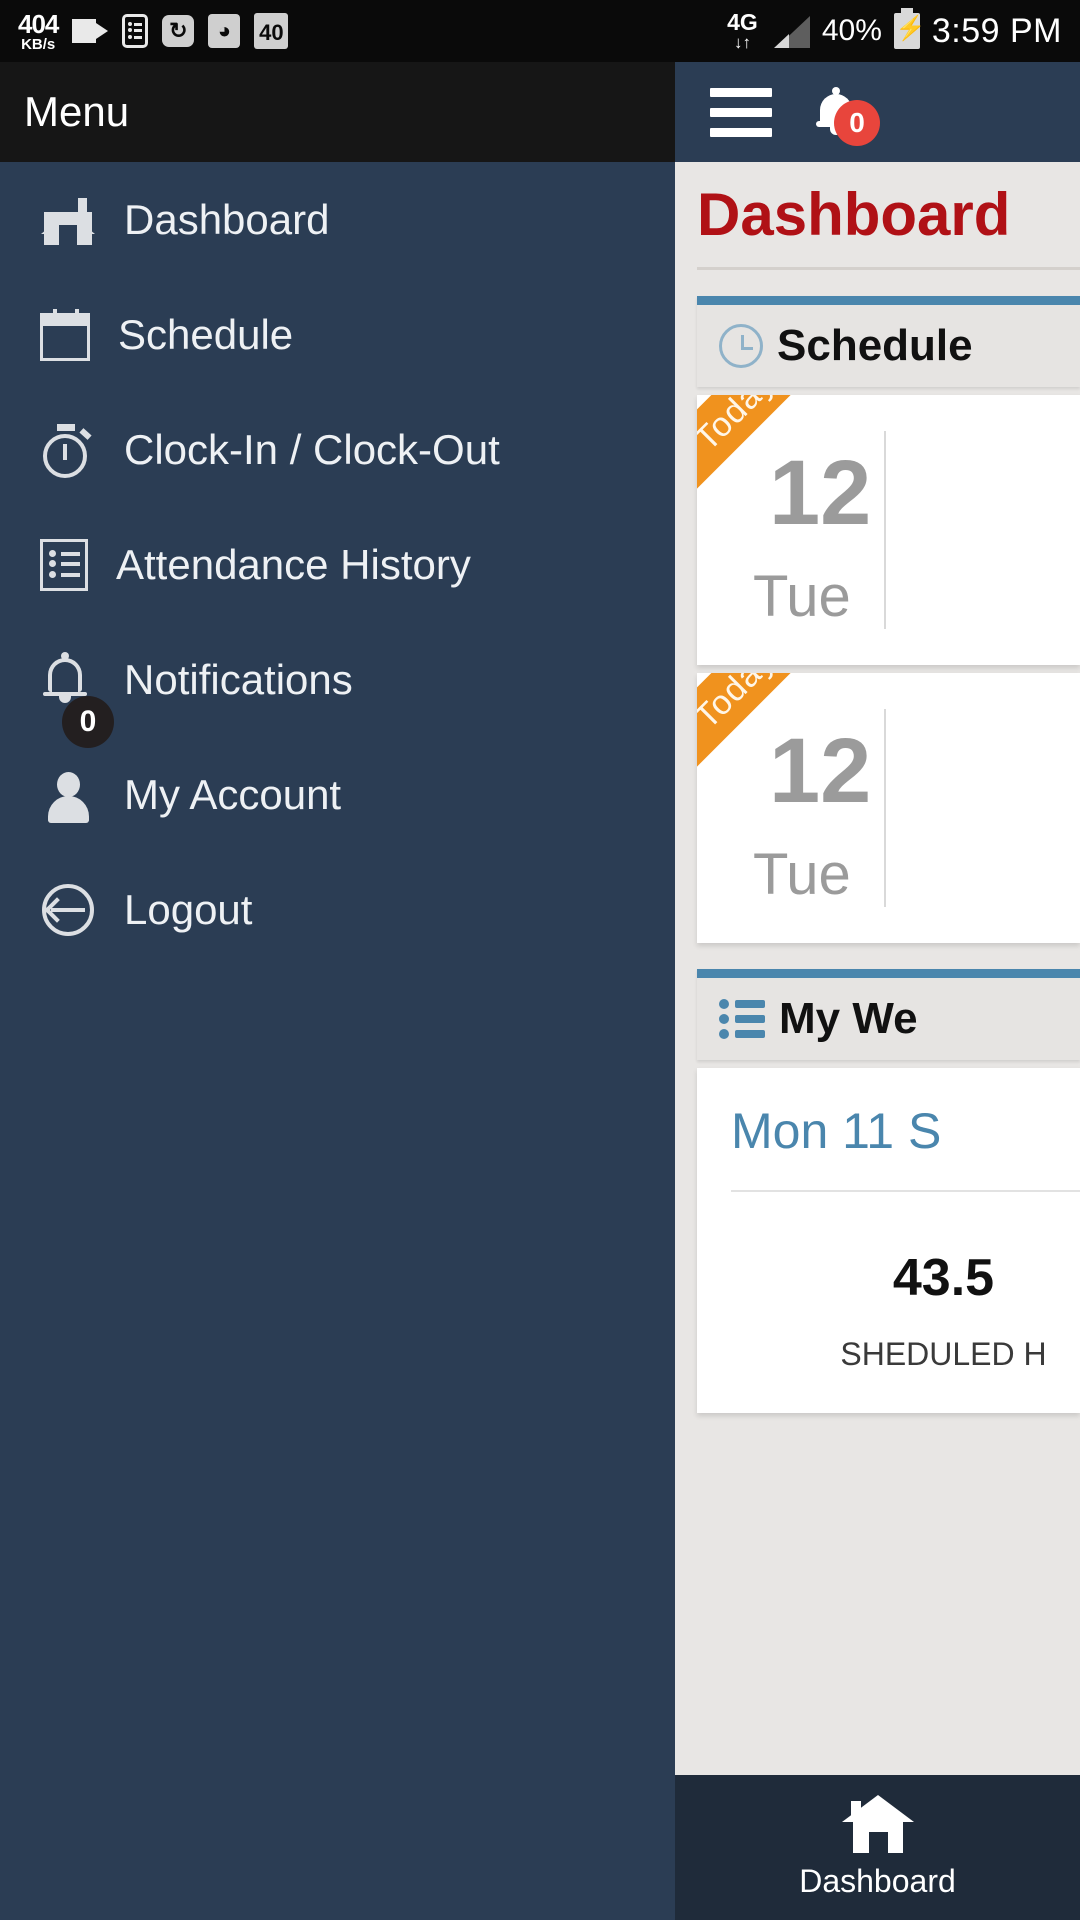 This screenshot has width=1080, height=1920. What do you see at coordinates (38, 44) in the screenshot?
I see `network-speed-unit: KB/s` at bounding box center [38, 44].